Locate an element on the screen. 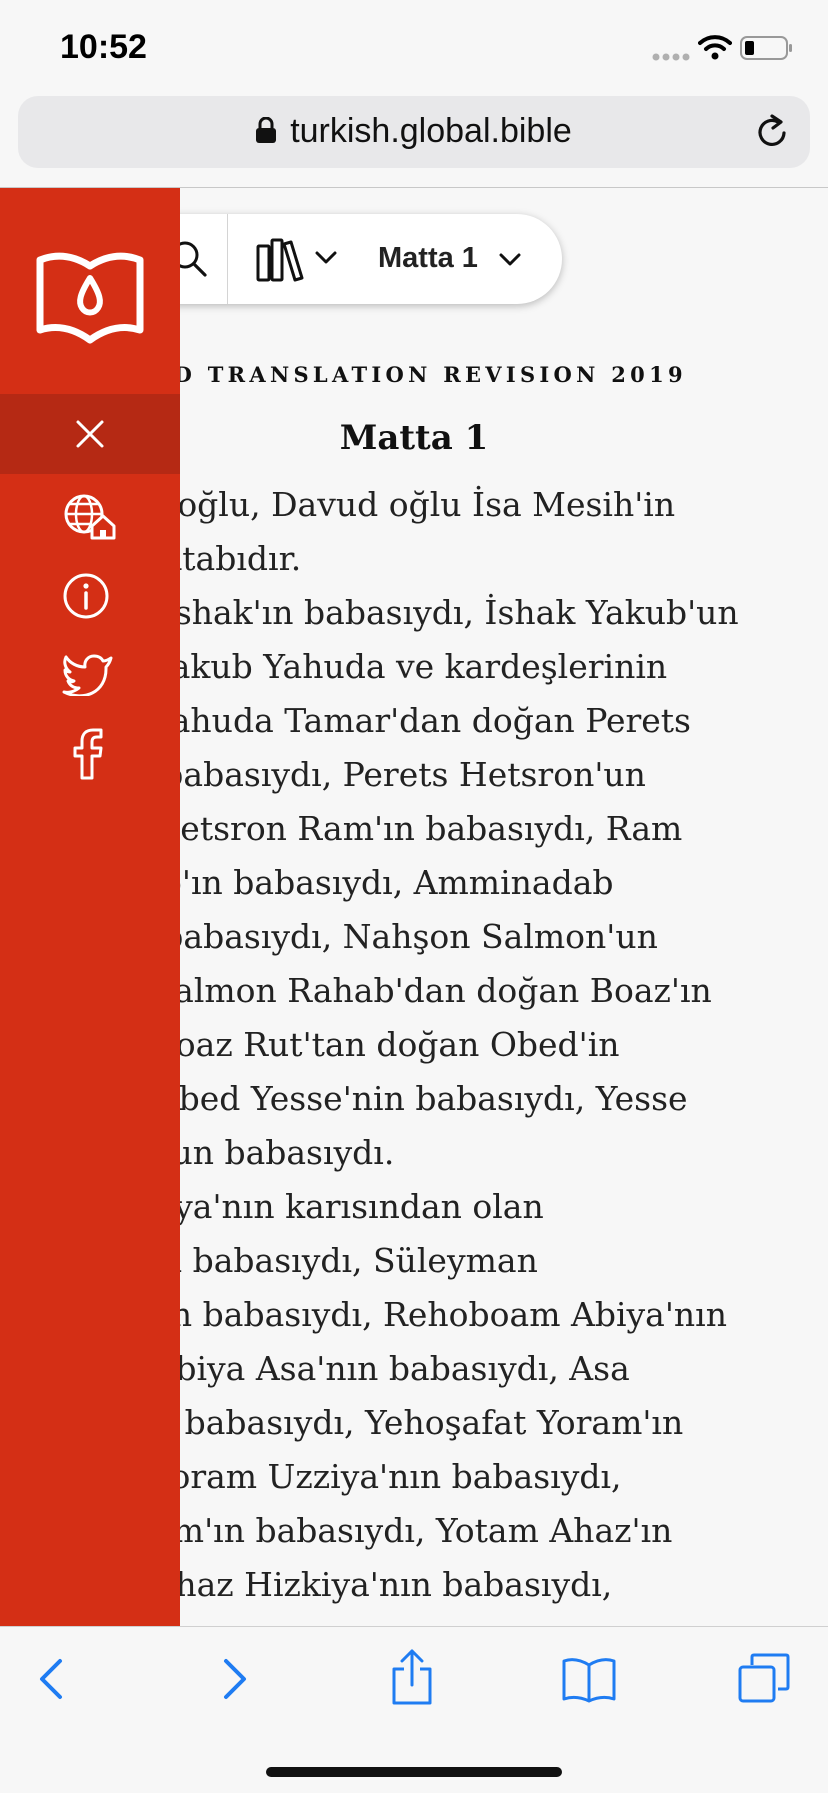  facebook-icon is located at coordinates (88, 754).